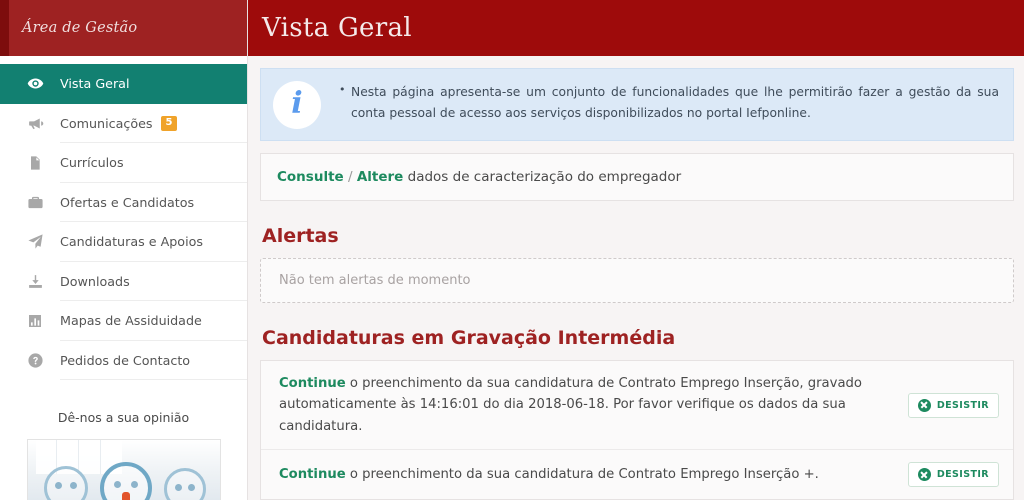 This screenshot has width=1024, height=500. Describe the element at coordinates (300, 236) in the screenshot. I see `alerts-section-title: Alertas` at that location.